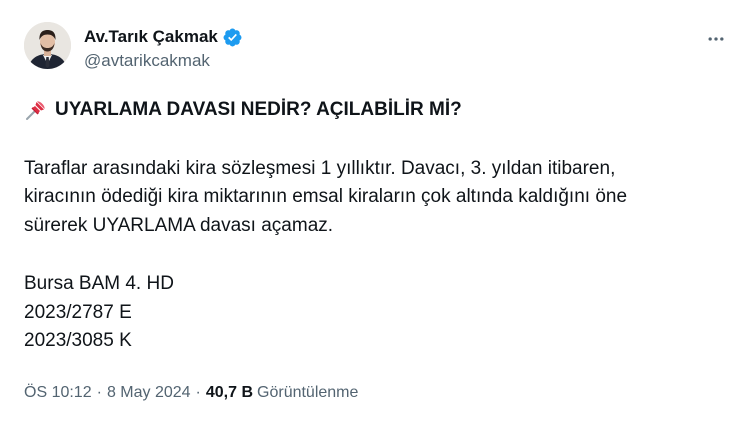 This screenshot has width=749, height=421. What do you see at coordinates (163, 61) in the screenshot?
I see `handle: @avtarikcakmak` at bounding box center [163, 61].